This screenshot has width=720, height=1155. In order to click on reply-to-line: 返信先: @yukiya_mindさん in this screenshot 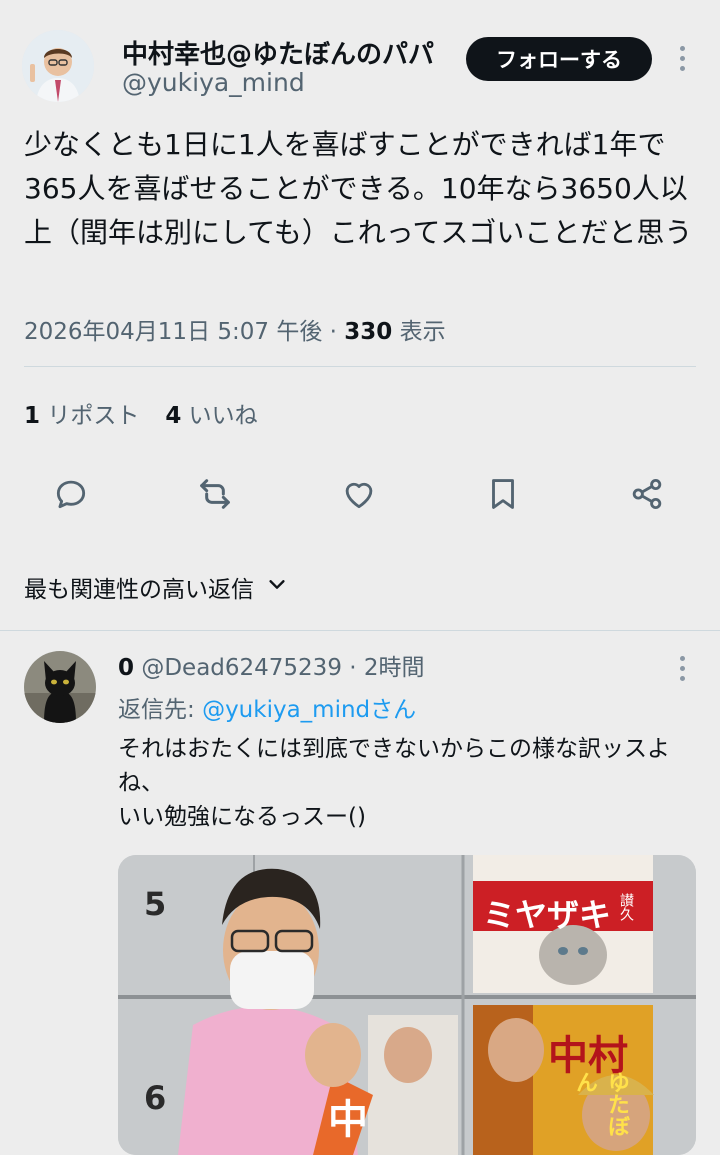, I will do `click(267, 707)`.